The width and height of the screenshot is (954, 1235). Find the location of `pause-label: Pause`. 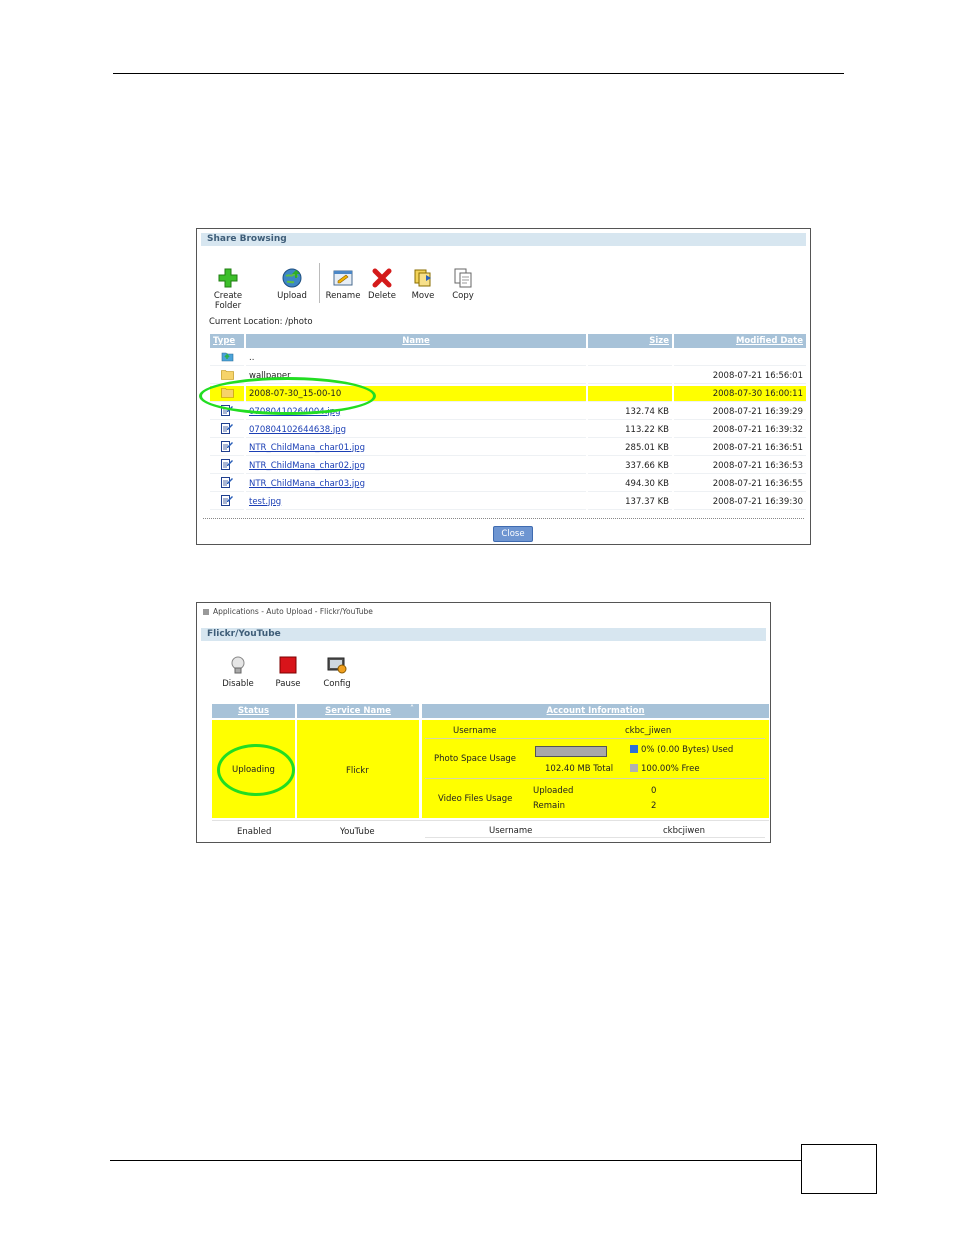

pause-label: Pause is located at coordinates (288, 684).